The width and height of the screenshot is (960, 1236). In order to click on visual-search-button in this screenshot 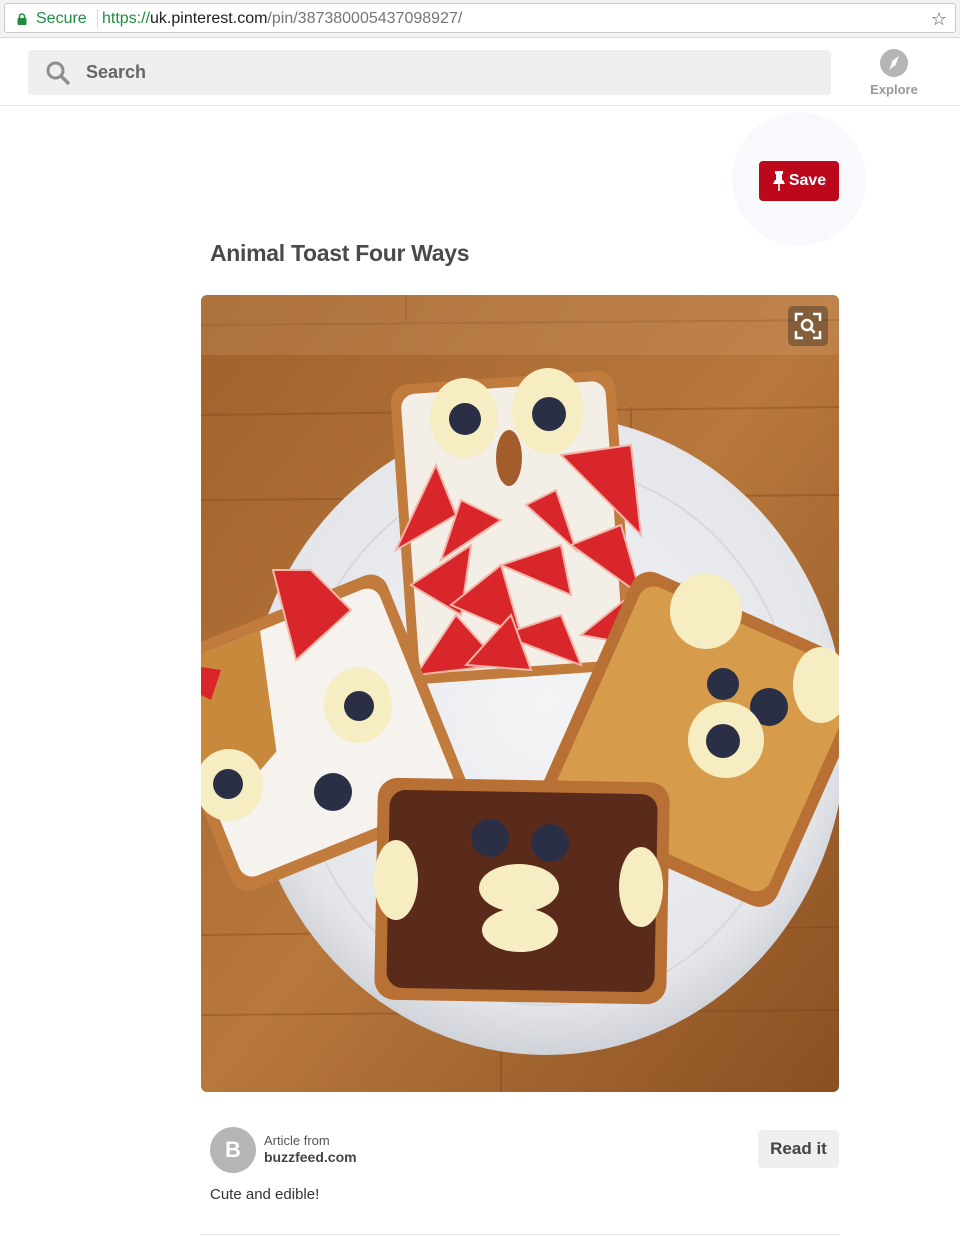, I will do `click(808, 326)`.